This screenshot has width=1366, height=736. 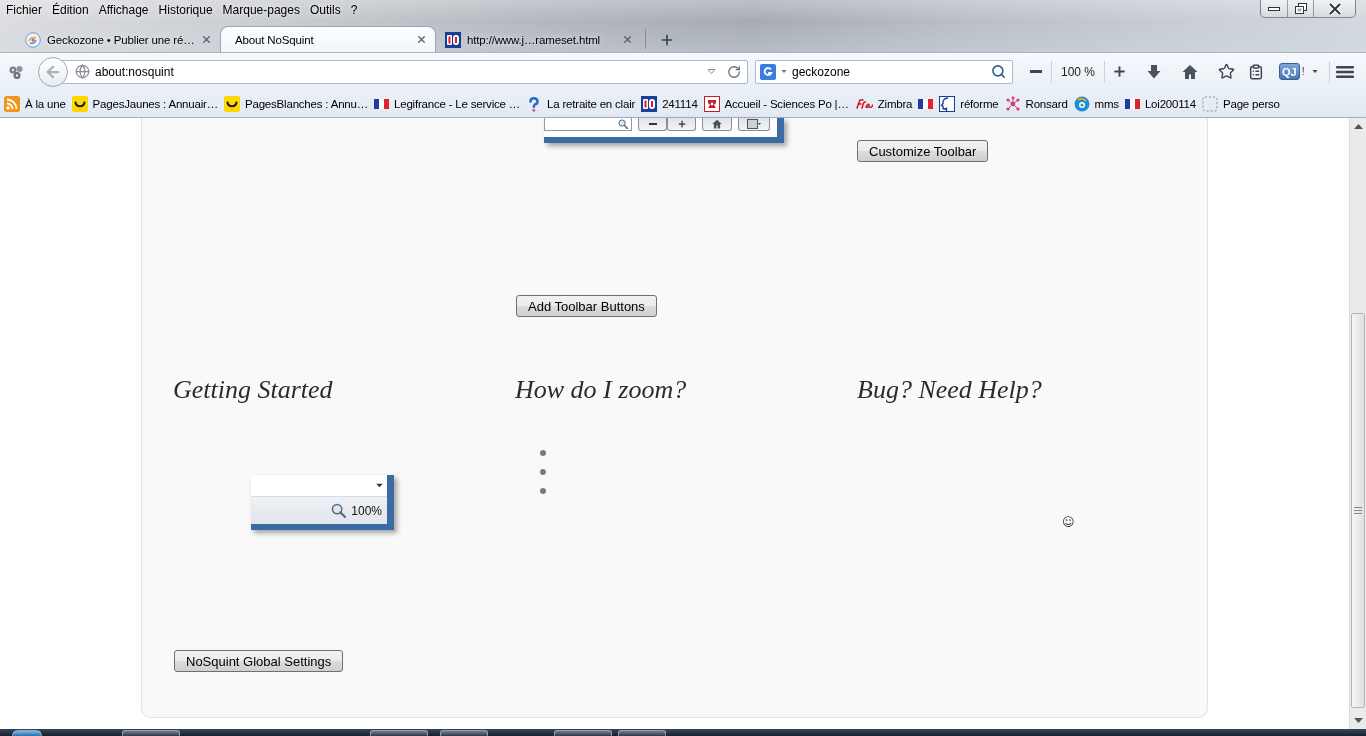 What do you see at coordinates (586, 306) in the screenshot?
I see `add-toolbar-buttons-button: Add Toolbar Buttons` at bounding box center [586, 306].